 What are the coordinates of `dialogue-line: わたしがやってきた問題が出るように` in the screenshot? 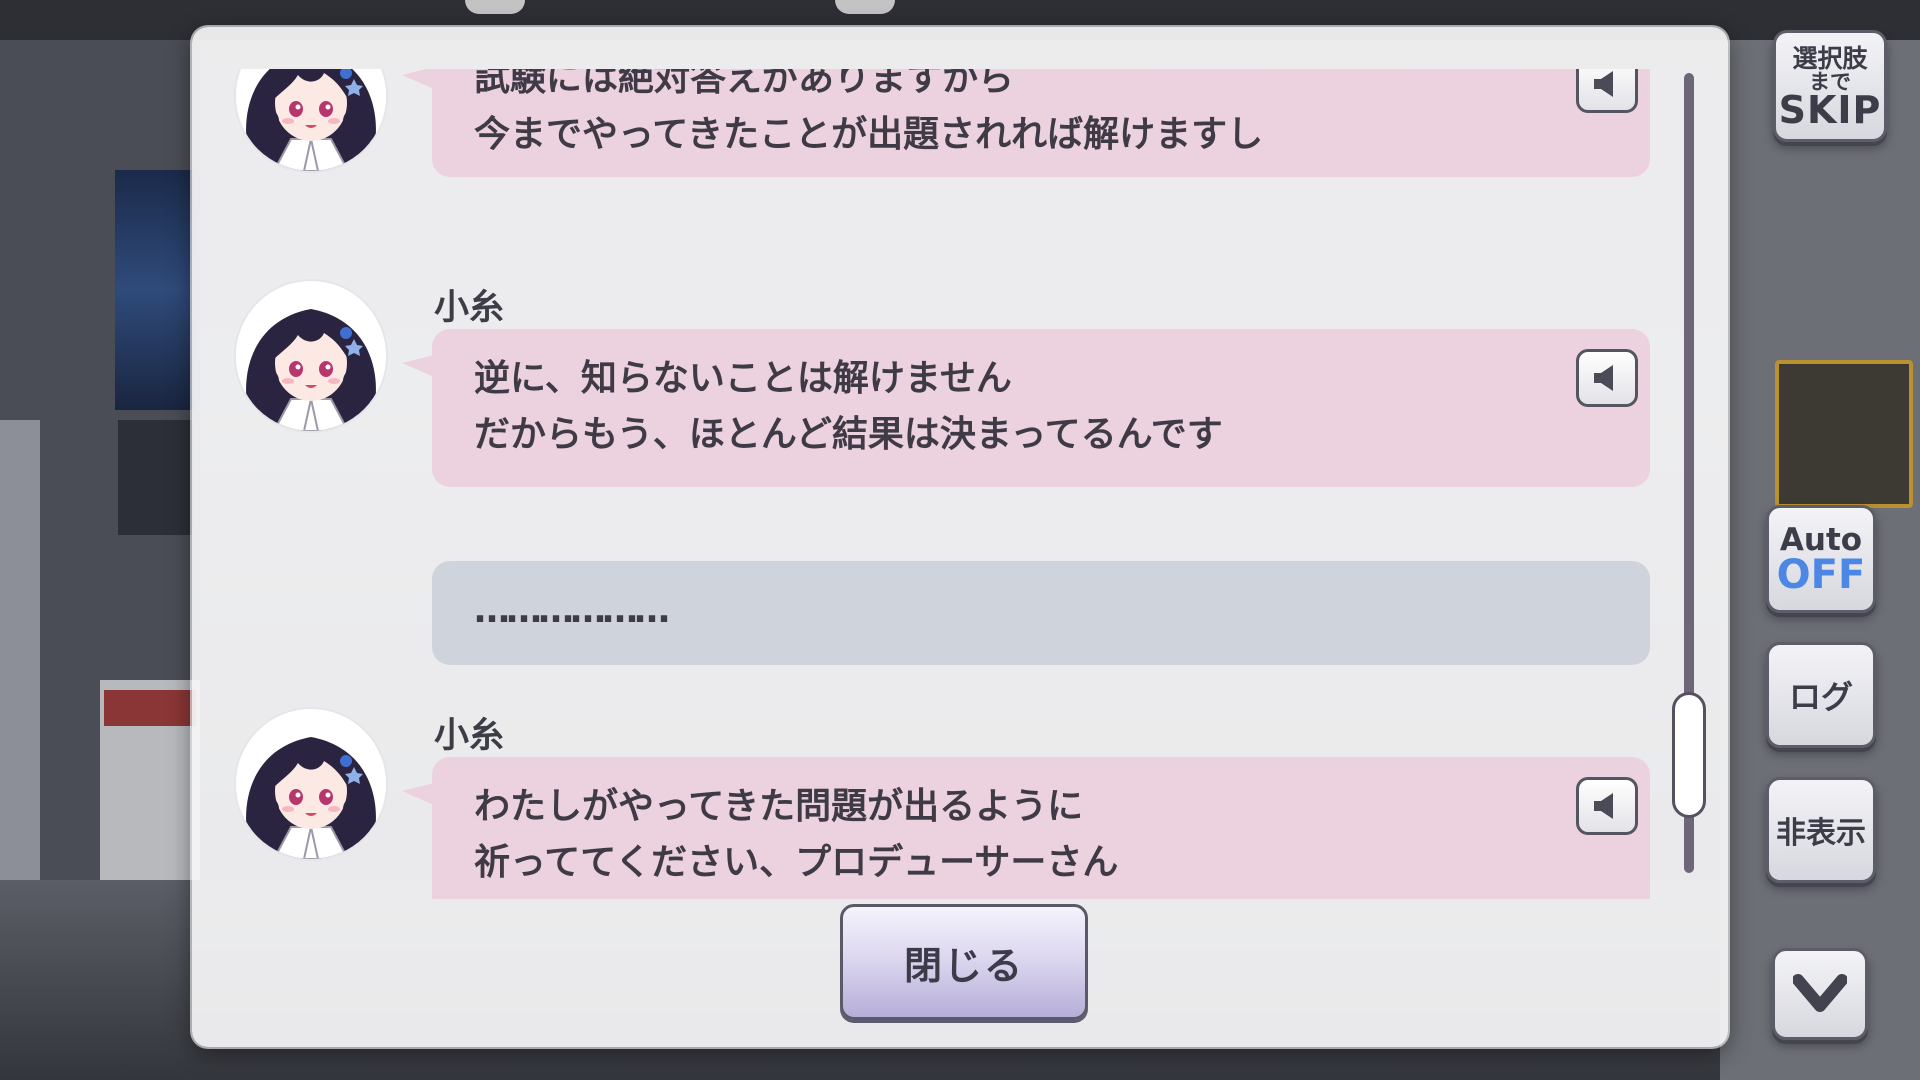 It's located at (779, 806).